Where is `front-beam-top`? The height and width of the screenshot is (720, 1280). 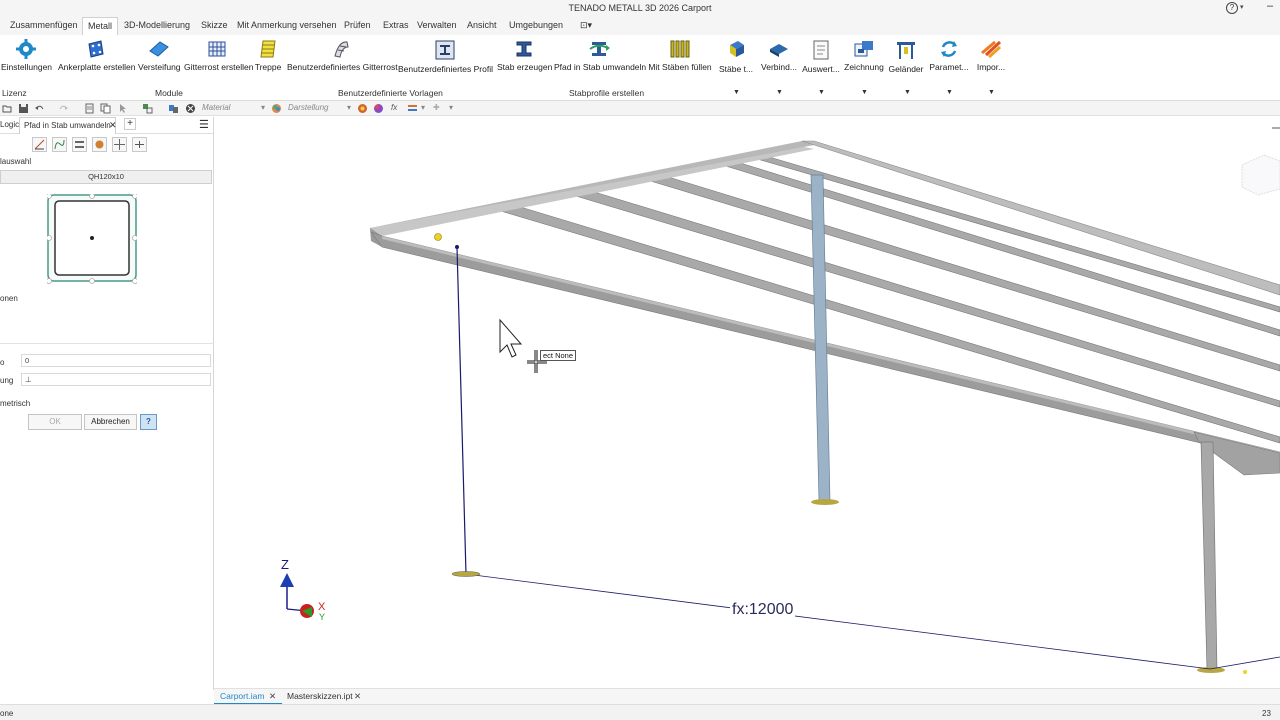
front-beam-top is located at coordinates (592, 191).